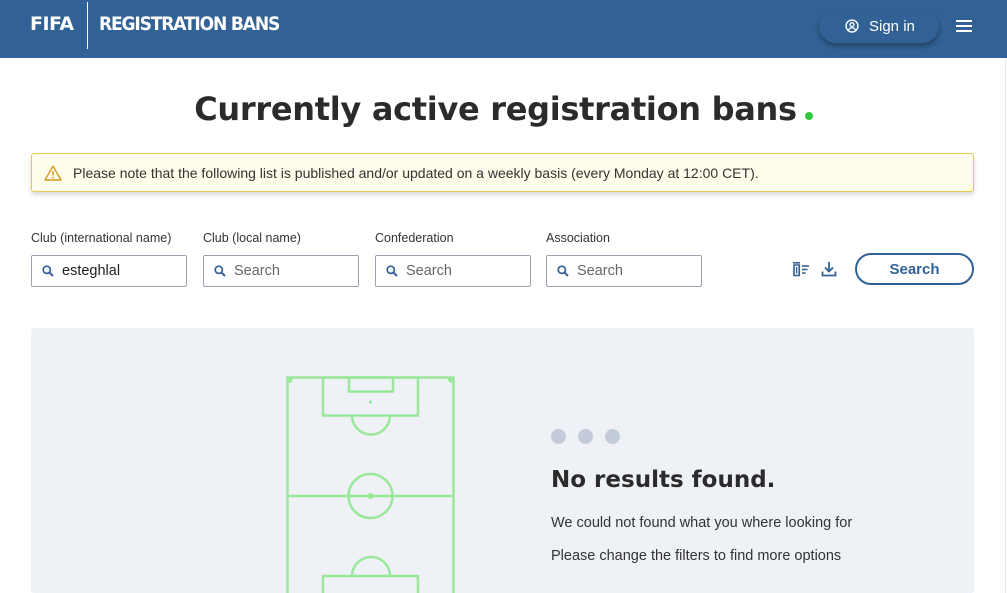 Image resolution: width=1007 pixels, height=593 pixels. I want to click on fifa-logo: FIFA, so click(52, 24).